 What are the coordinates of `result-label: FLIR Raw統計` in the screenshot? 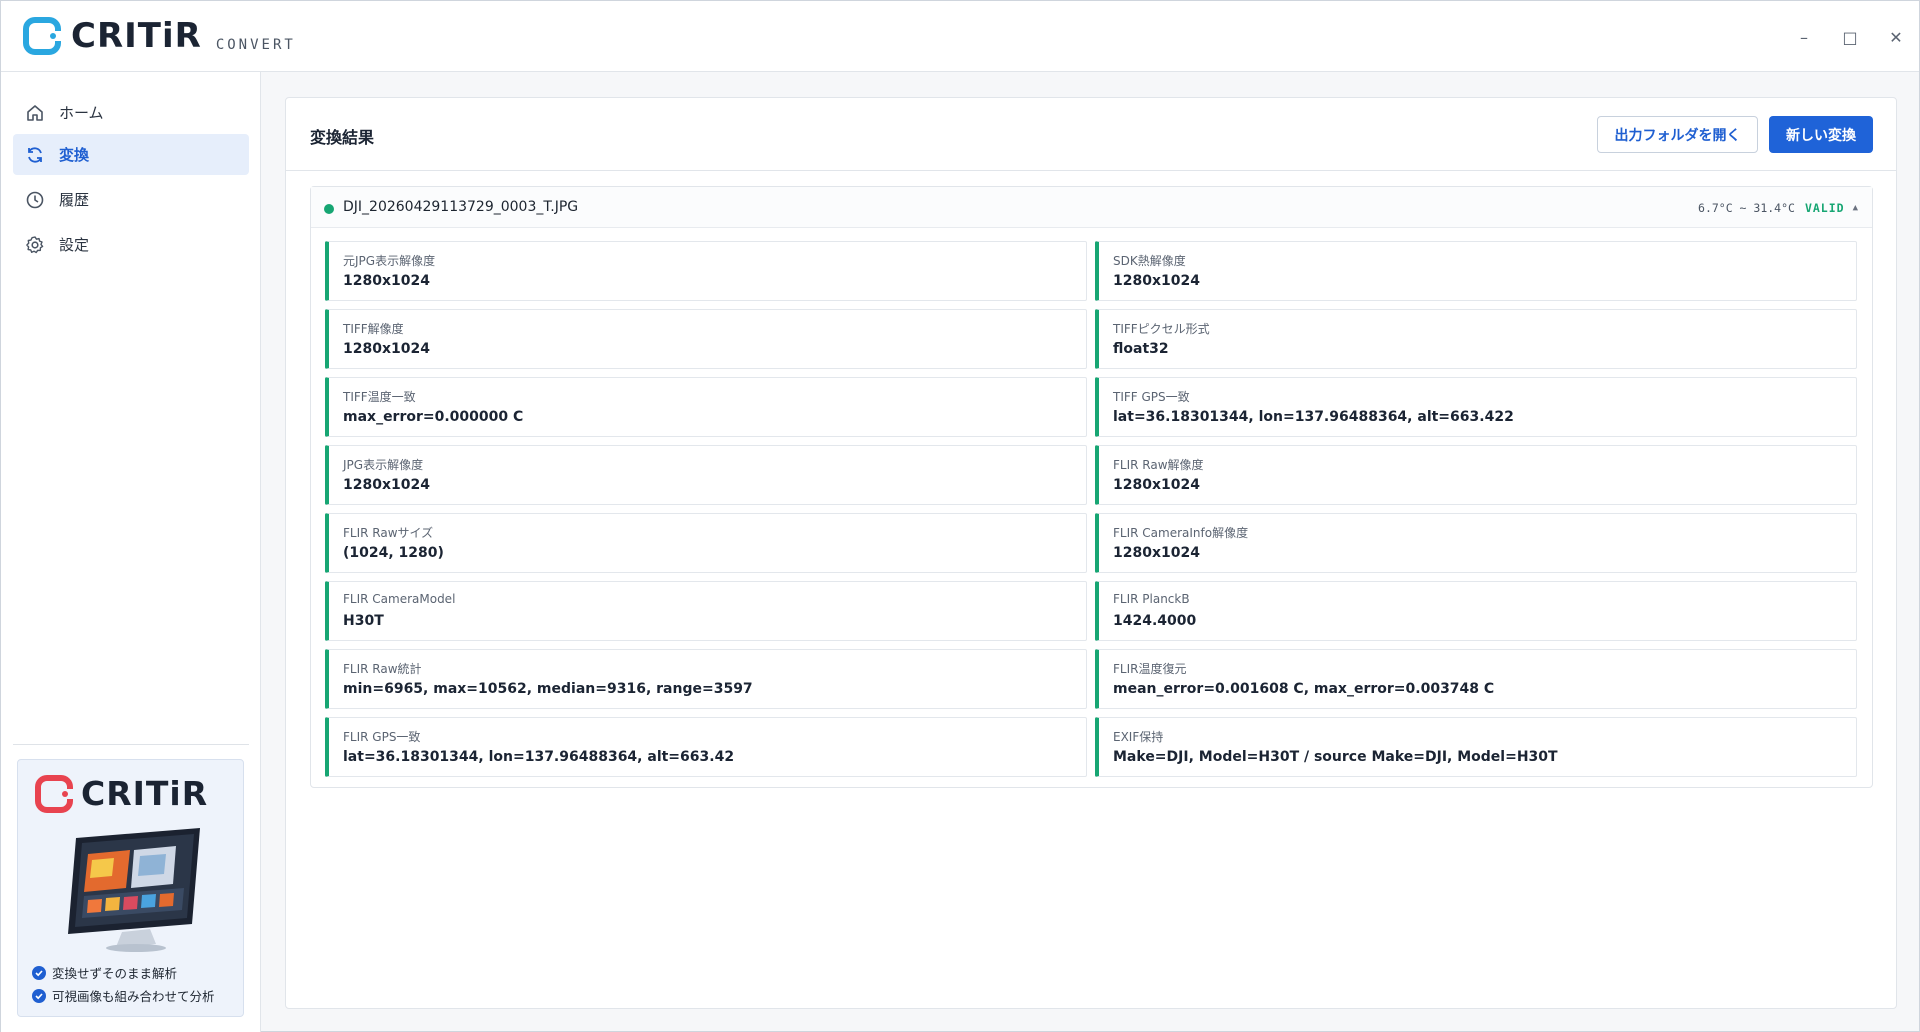 It's located at (382, 669).